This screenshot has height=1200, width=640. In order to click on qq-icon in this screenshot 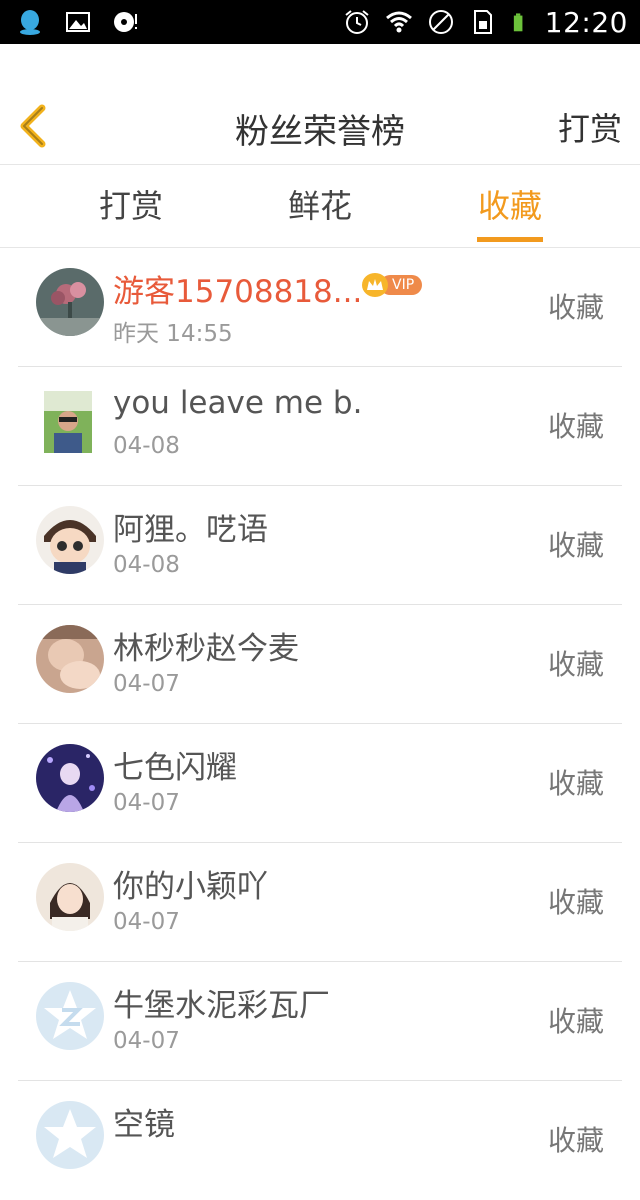, I will do `click(30, 22)`.